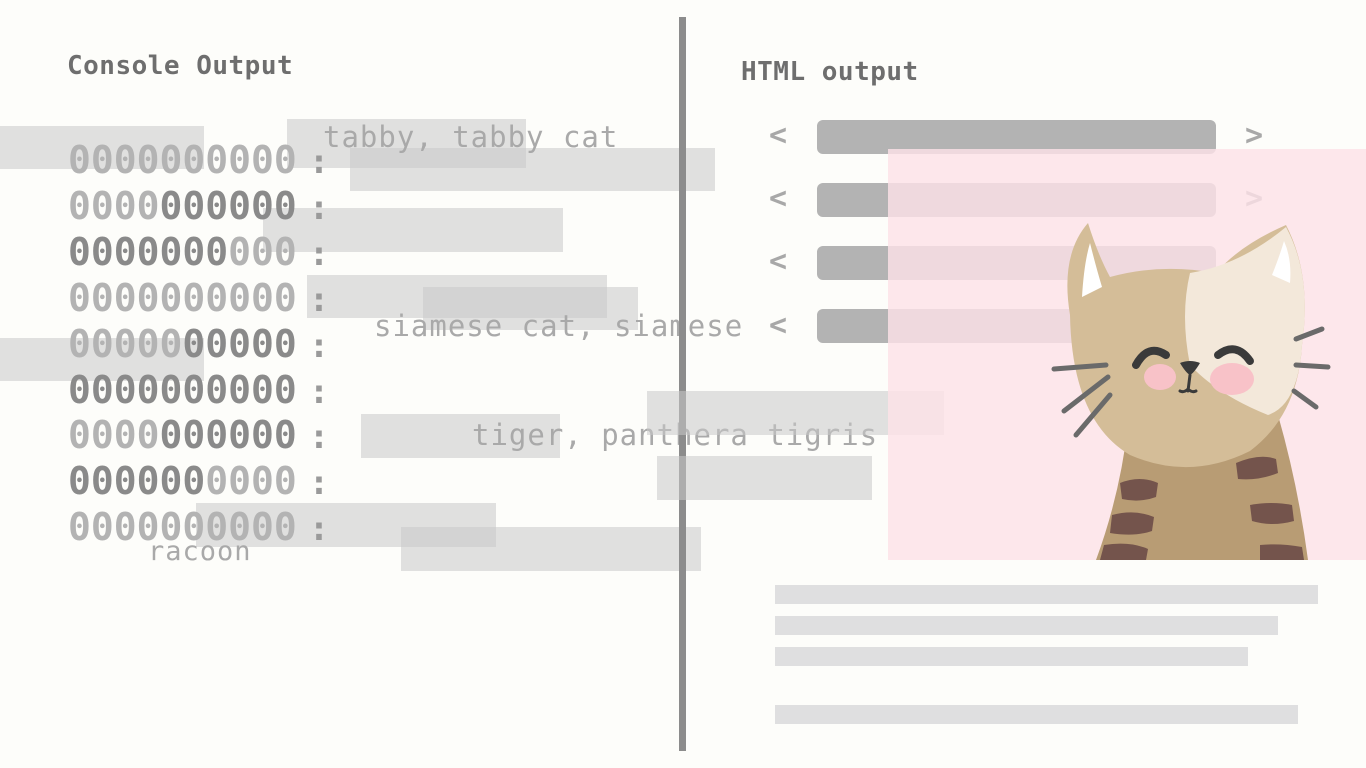 This screenshot has width=1366, height=768. What do you see at coordinates (1254, 135) in the screenshot?
I see `right-chevron-icon: >` at bounding box center [1254, 135].